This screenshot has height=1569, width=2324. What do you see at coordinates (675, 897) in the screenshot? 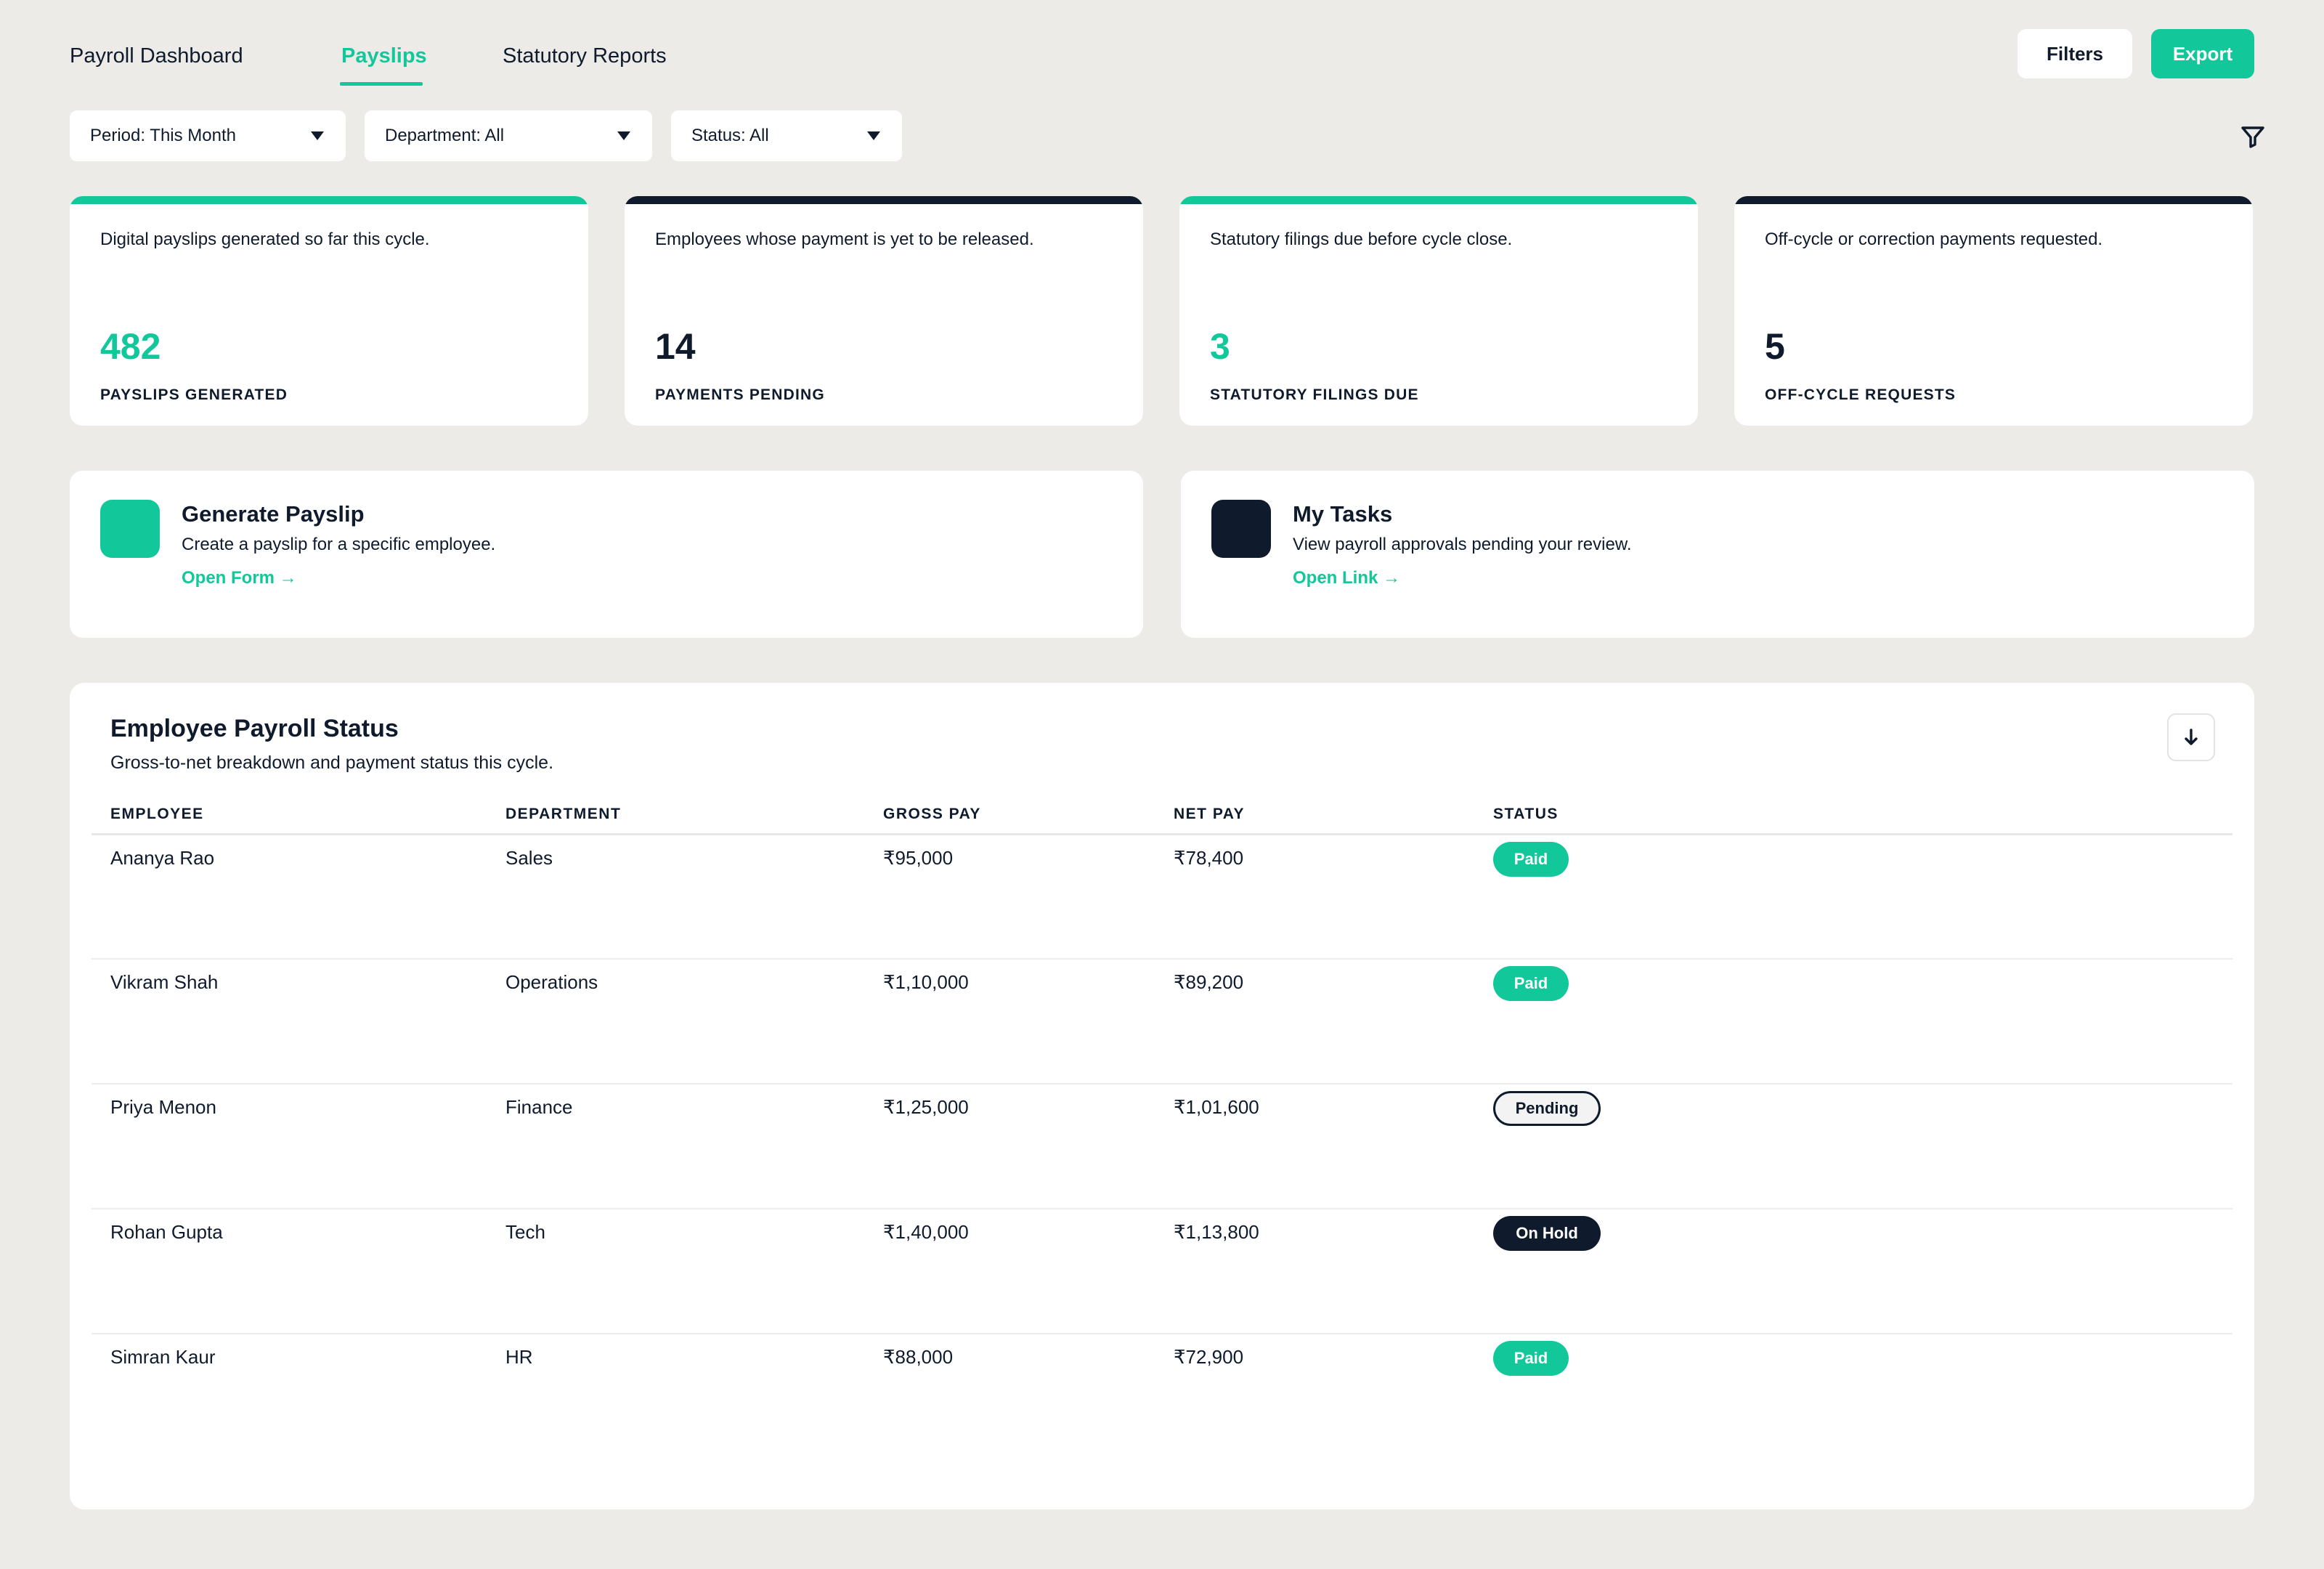
I see `department-cell: Sales` at bounding box center [675, 897].